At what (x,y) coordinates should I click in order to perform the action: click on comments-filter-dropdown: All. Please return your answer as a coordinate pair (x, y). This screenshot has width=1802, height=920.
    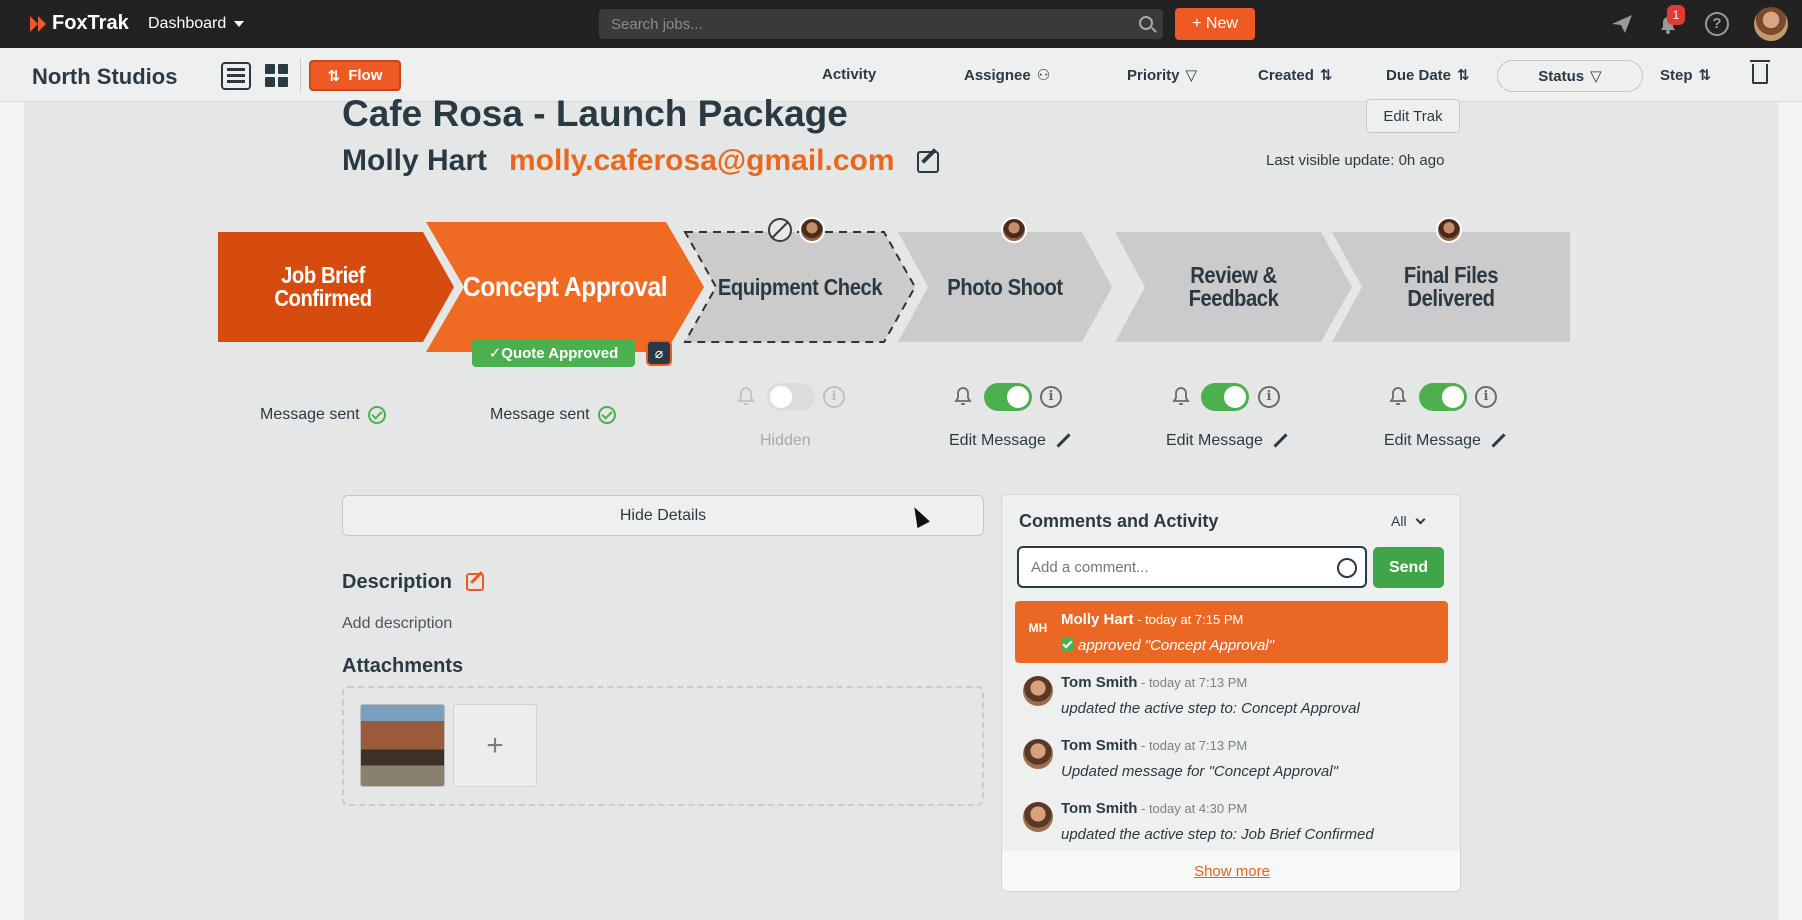
    Looking at the image, I should click on (1408, 521).